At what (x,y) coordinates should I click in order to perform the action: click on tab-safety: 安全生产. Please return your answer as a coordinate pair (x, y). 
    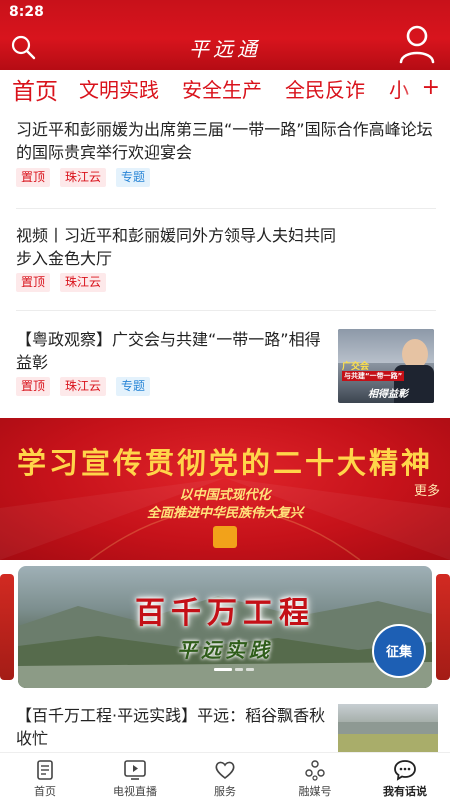
    Looking at the image, I should click on (222, 88).